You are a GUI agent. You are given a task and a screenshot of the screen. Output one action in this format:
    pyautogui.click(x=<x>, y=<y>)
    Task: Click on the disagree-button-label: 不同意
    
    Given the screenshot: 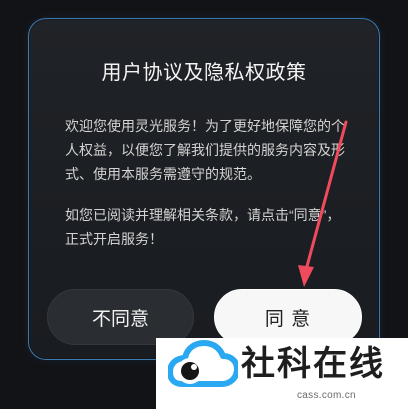 What is the action you would take?
    pyautogui.click(x=120, y=319)
    